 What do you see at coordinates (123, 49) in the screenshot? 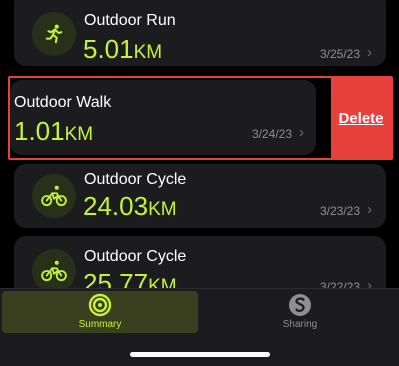
I see `workout-distance: 5.01KM` at bounding box center [123, 49].